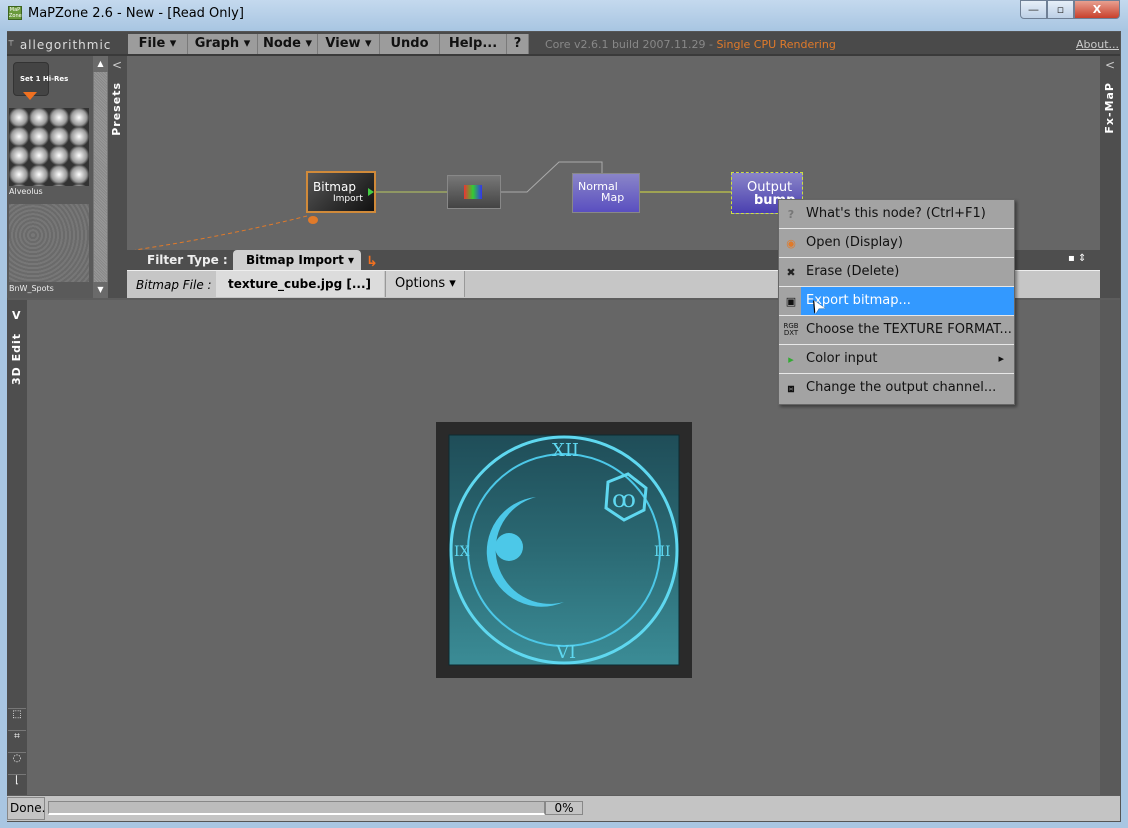 The height and width of the screenshot is (828, 1128). I want to click on sphere-icon: ◌, so click(17, 763).